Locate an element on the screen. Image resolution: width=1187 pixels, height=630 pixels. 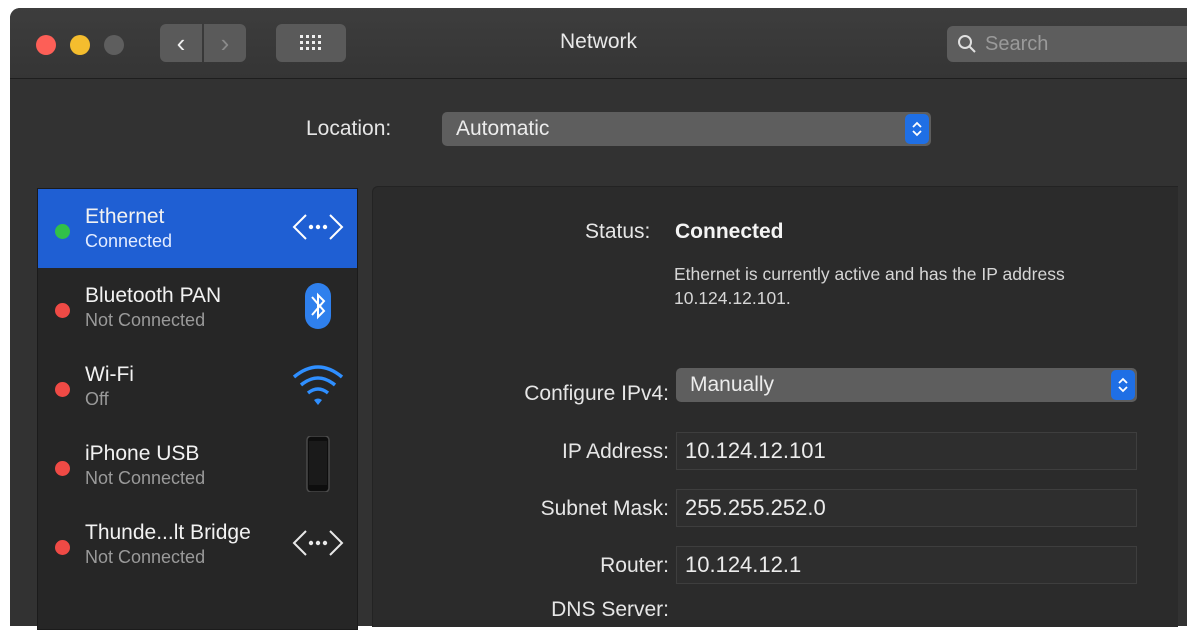
service-item-wifi: Wi-Fi Off is located at coordinates (197, 386).